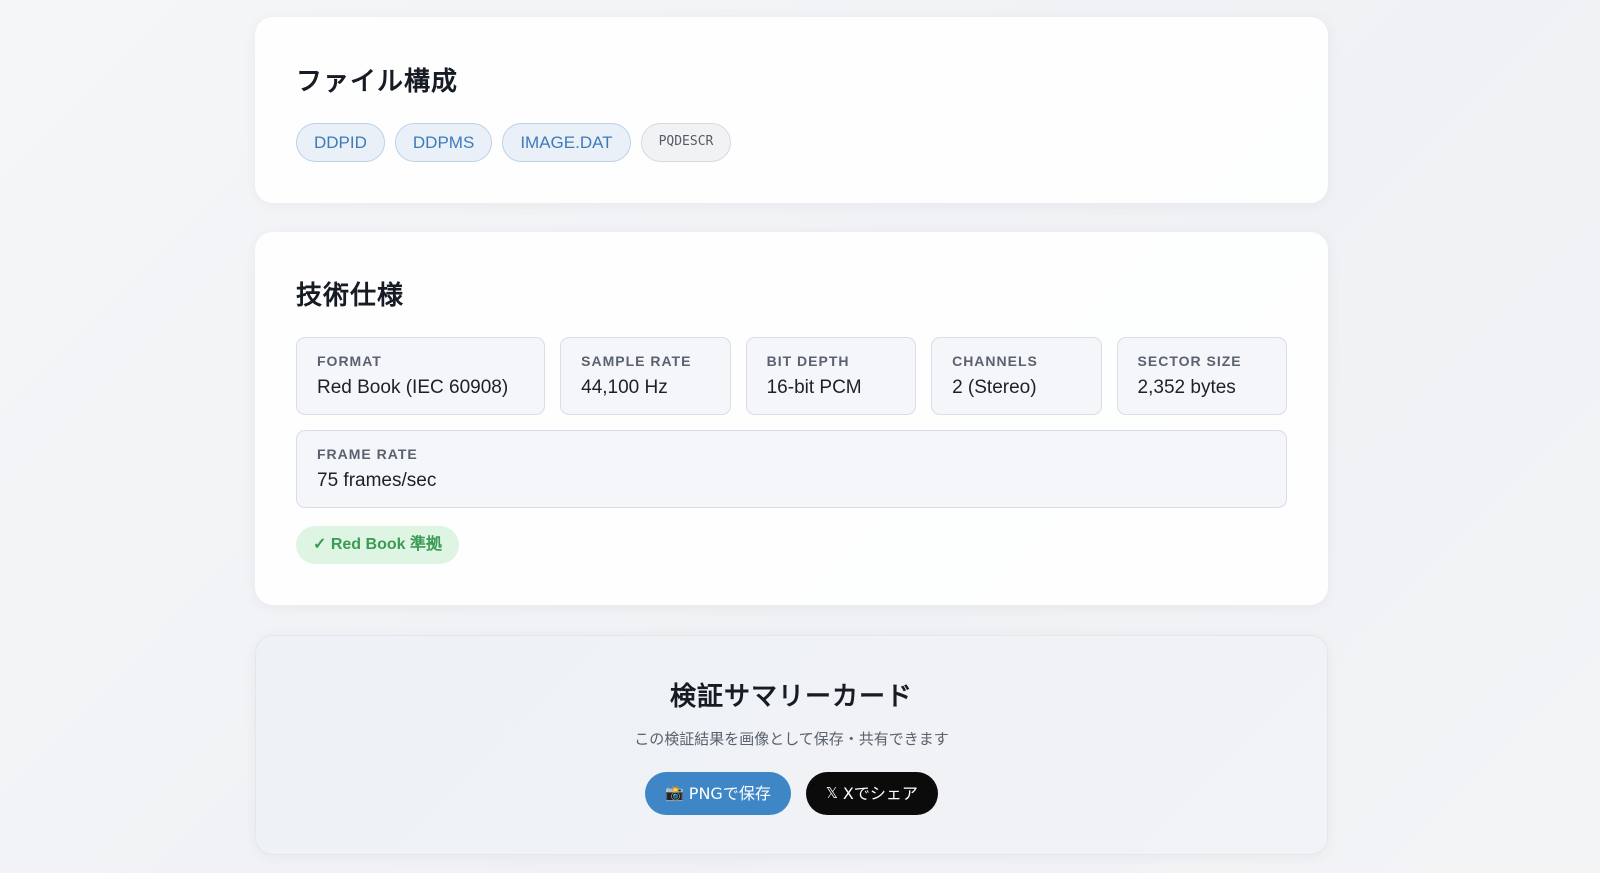 This screenshot has width=1600, height=873. Describe the element at coordinates (791, 110) in the screenshot. I see `file-structure-card: ファイル構成 DDPID DDPMS IMAGE.DAT PQDESCR` at that location.